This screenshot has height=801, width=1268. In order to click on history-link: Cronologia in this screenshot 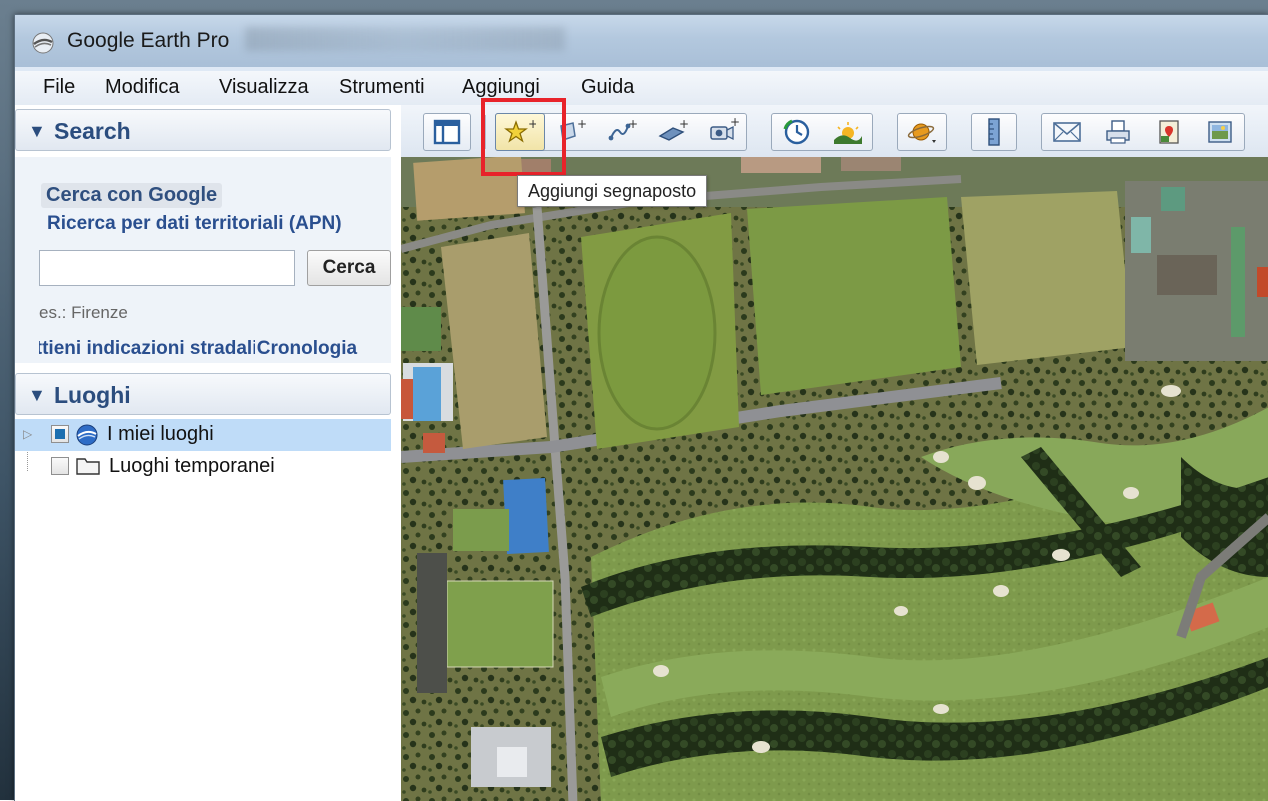, I will do `click(306, 349)`.